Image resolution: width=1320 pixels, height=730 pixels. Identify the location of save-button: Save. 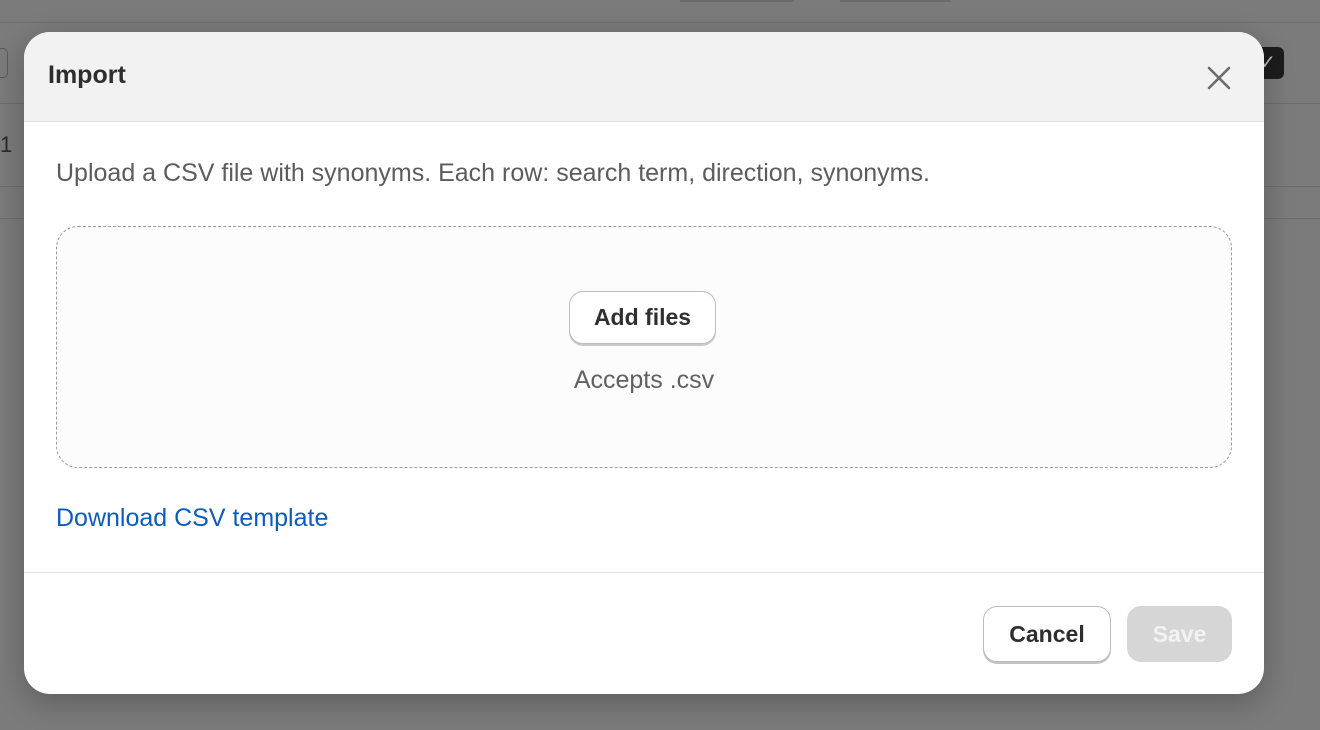
(1179, 634).